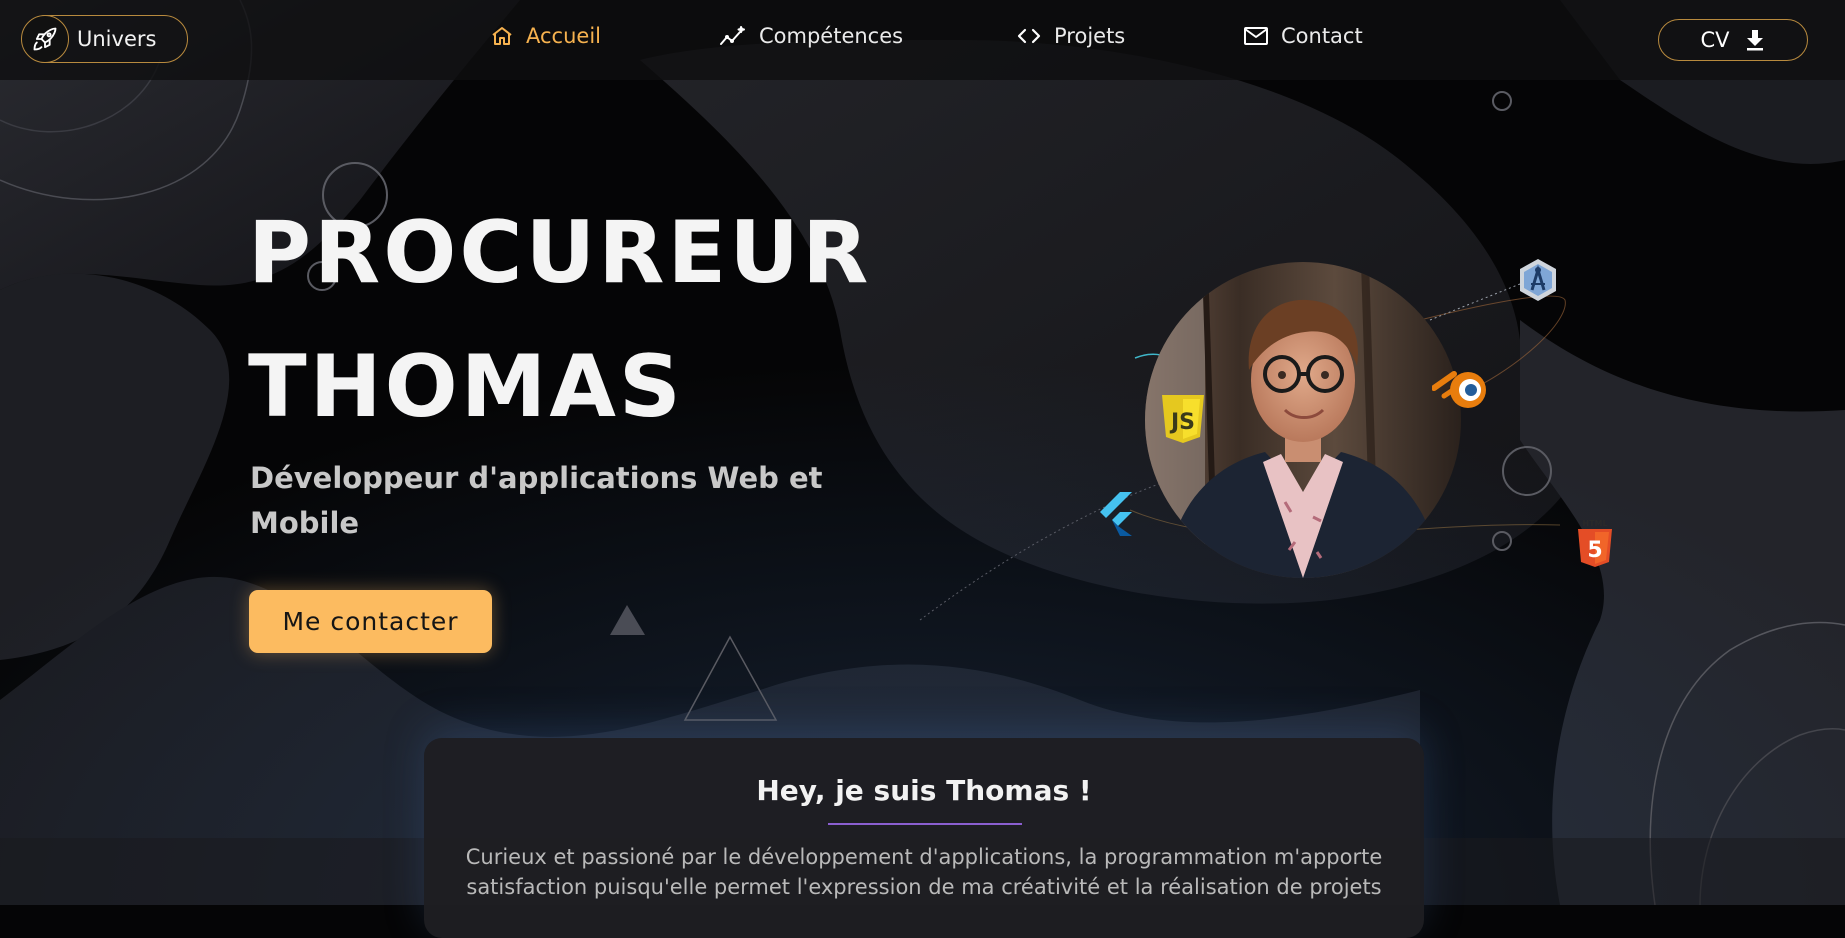 Image resolution: width=1845 pixels, height=938 pixels. I want to click on code-icon, so click(1029, 36).